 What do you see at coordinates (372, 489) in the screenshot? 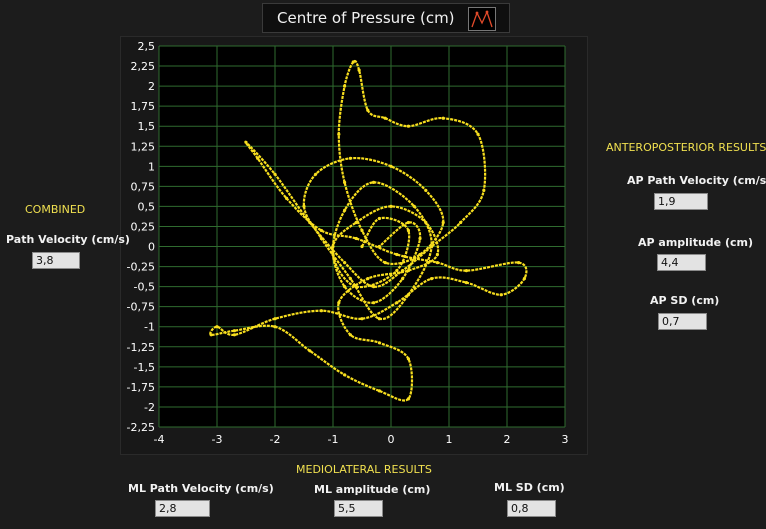
I see `ml-amplitude-label: ML amplitude (cm)` at bounding box center [372, 489].